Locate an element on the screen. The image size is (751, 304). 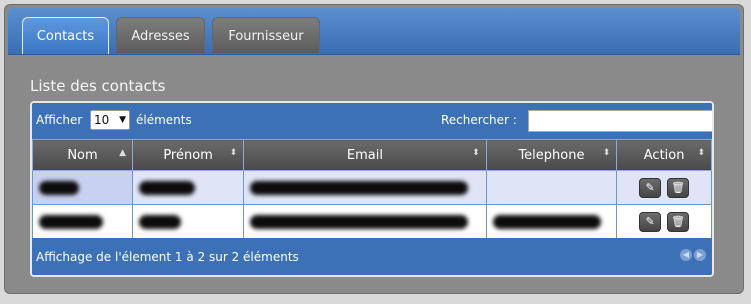
column-header-prenom: Prénom ⬍ is located at coordinates (188, 155).